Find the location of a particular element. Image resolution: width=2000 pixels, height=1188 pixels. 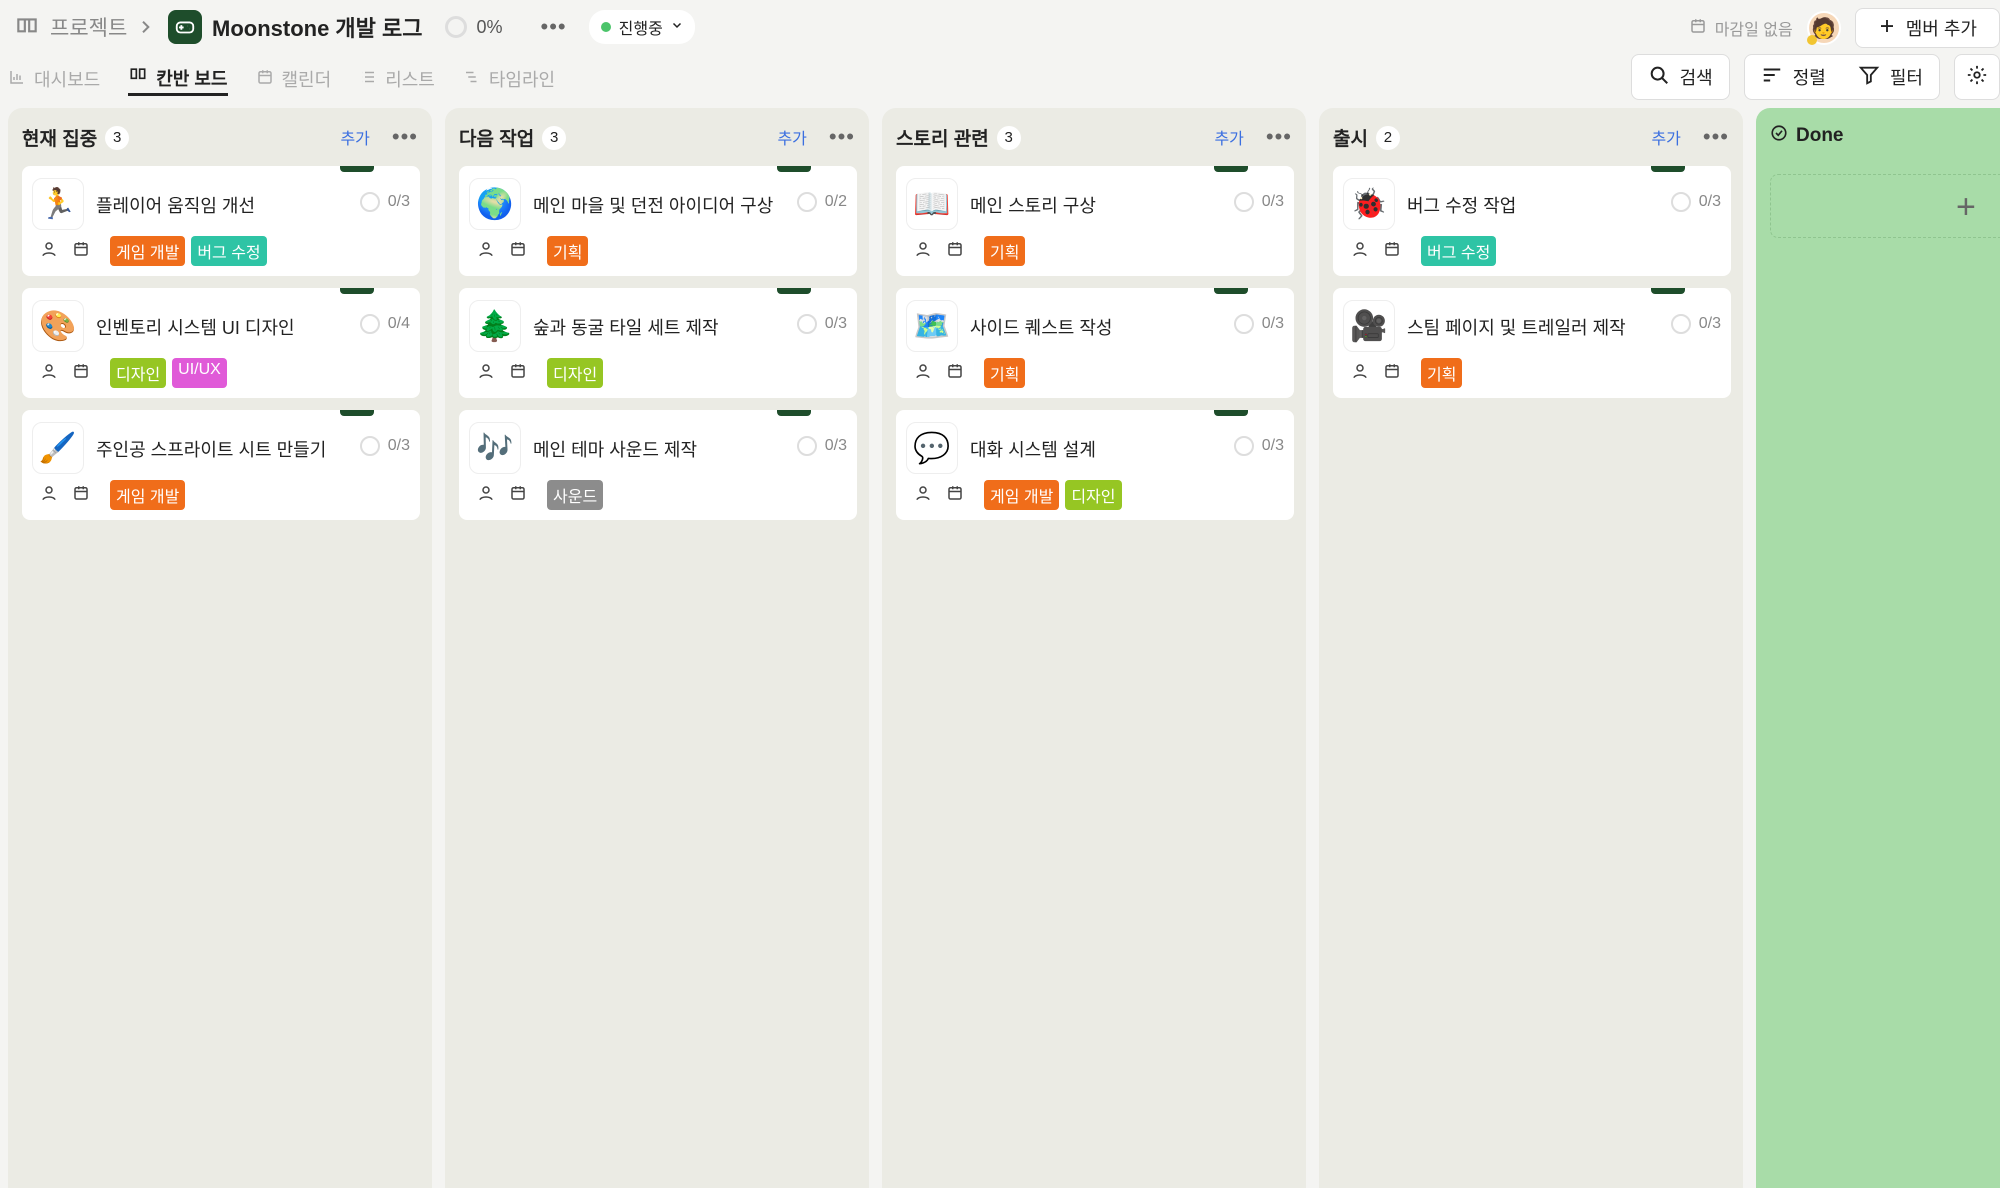

add-member-button: 멤버 추가 is located at coordinates (1927, 28).